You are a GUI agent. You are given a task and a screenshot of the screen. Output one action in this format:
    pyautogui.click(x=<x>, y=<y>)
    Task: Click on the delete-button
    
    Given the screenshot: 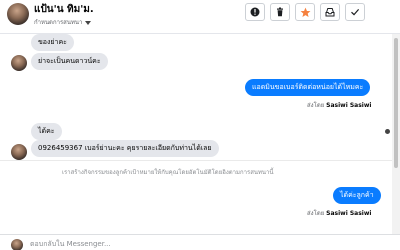 What is the action you would take?
    pyautogui.click(x=280, y=12)
    